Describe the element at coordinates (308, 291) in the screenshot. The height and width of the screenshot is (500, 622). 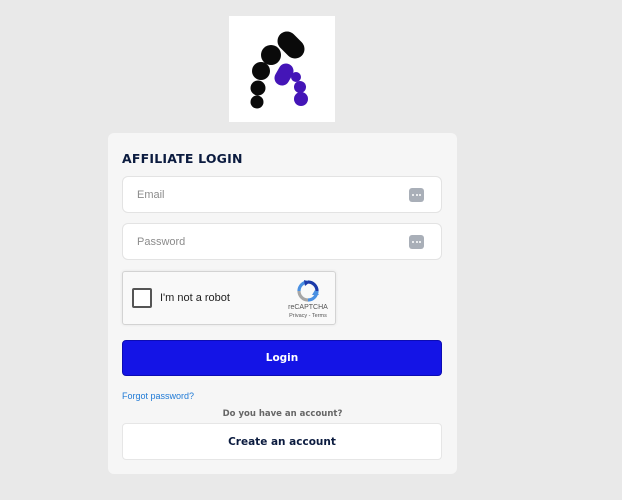
I see `recaptcha-logo-icon` at that location.